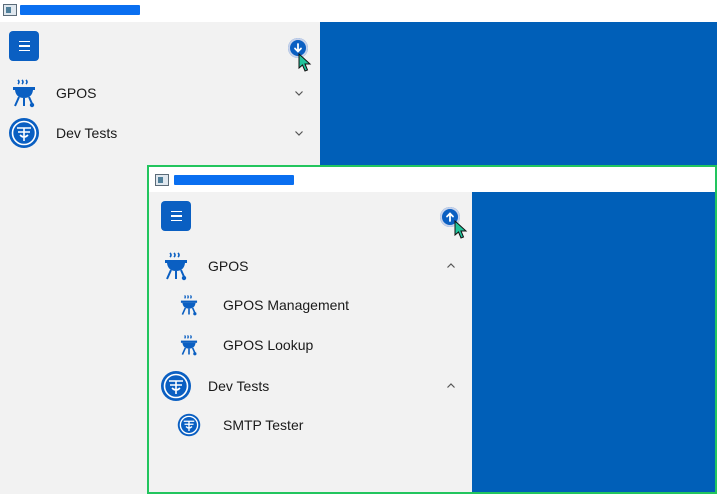 The height and width of the screenshot is (494, 717). I want to click on nav-subitem-smtp-tester: SMTP Tester, so click(309, 425).